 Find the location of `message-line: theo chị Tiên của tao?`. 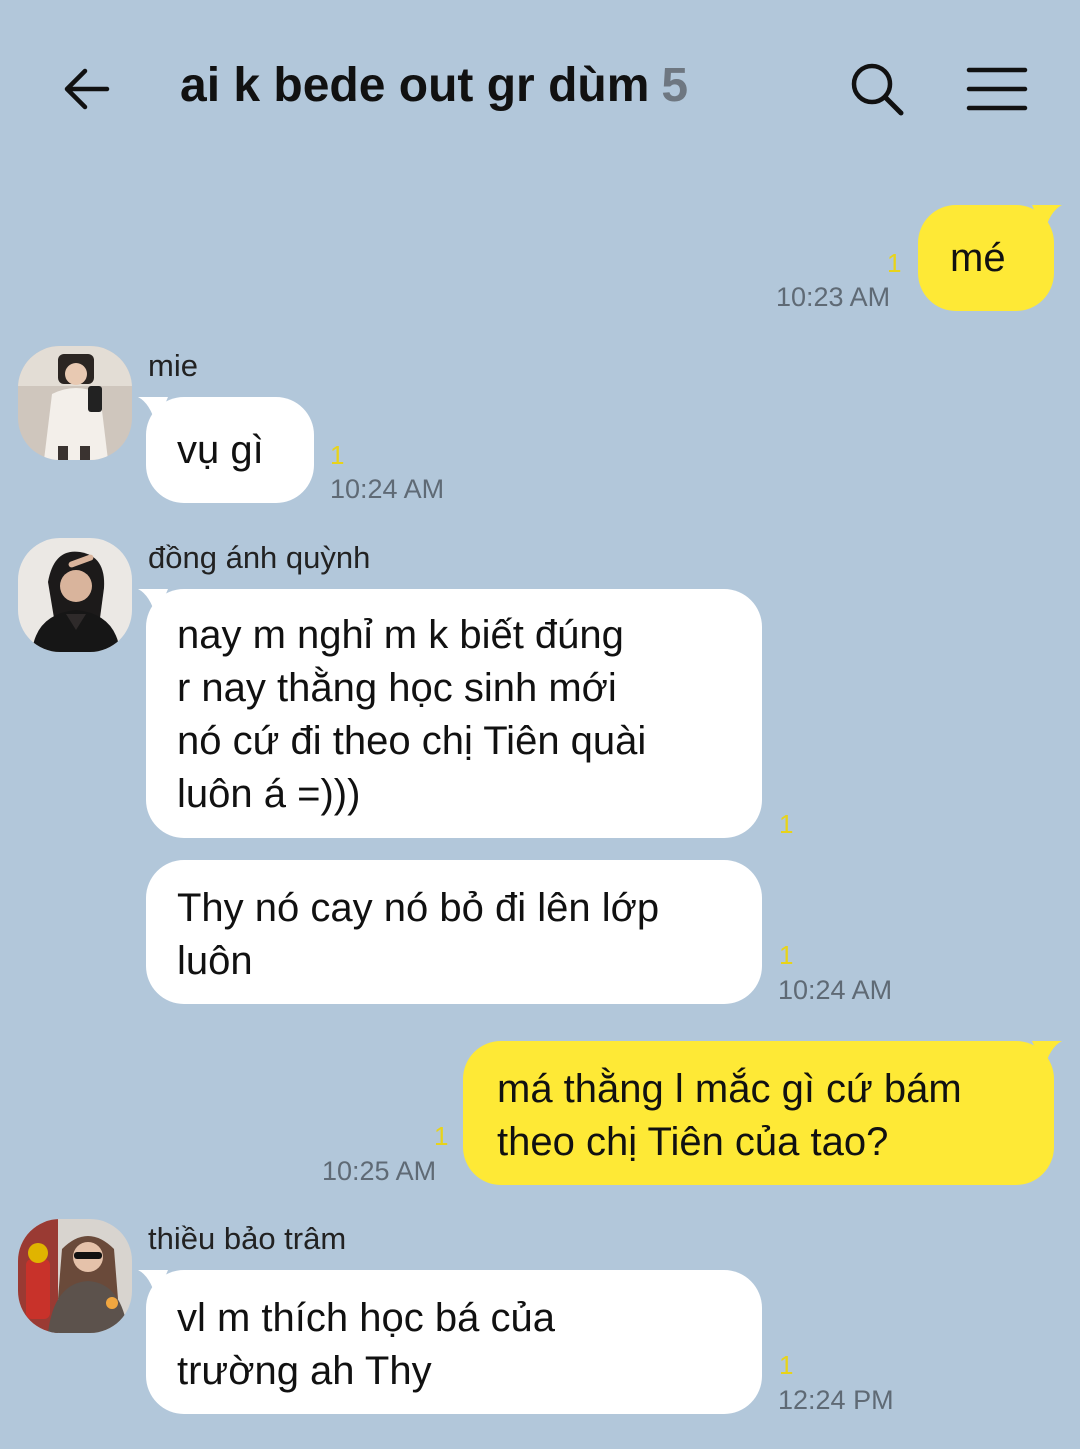

message-line: theo chị Tiên của tao? is located at coordinates (693, 1142).